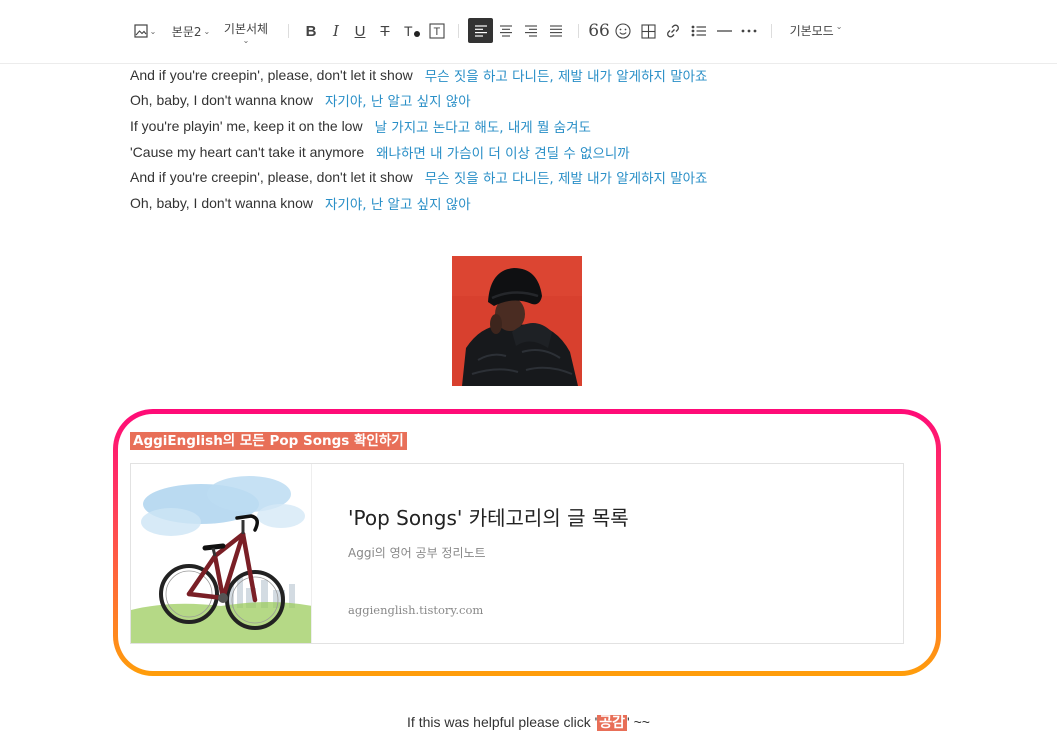 The width and height of the screenshot is (1057, 751). What do you see at coordinates (502, 722) in the screenshot?
I see `like-request-prefix: If this was helpful please click '` at bounding box center [502, 722].